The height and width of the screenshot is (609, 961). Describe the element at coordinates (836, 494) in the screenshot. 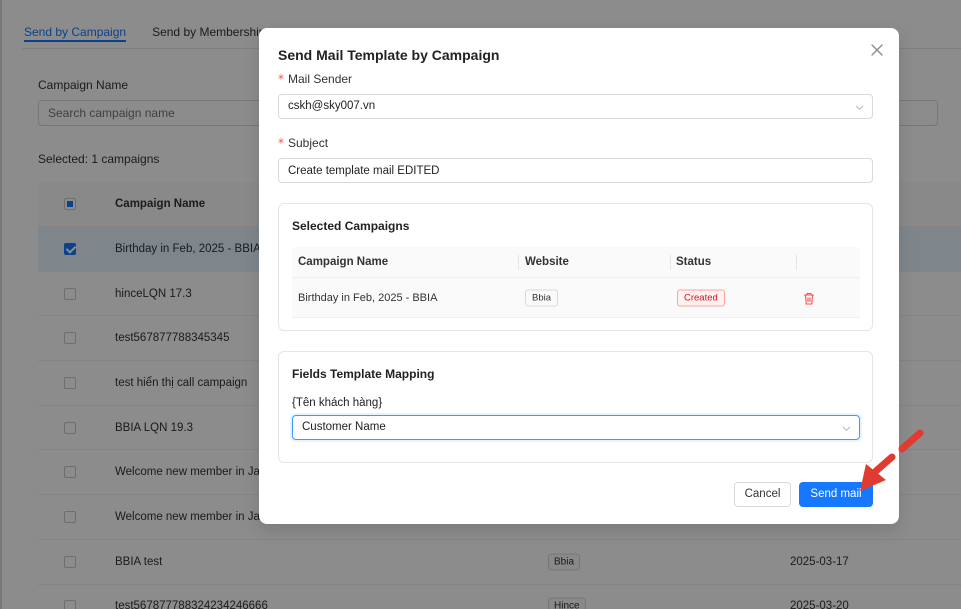

I see `send-mail-button: Send mail` at that location.